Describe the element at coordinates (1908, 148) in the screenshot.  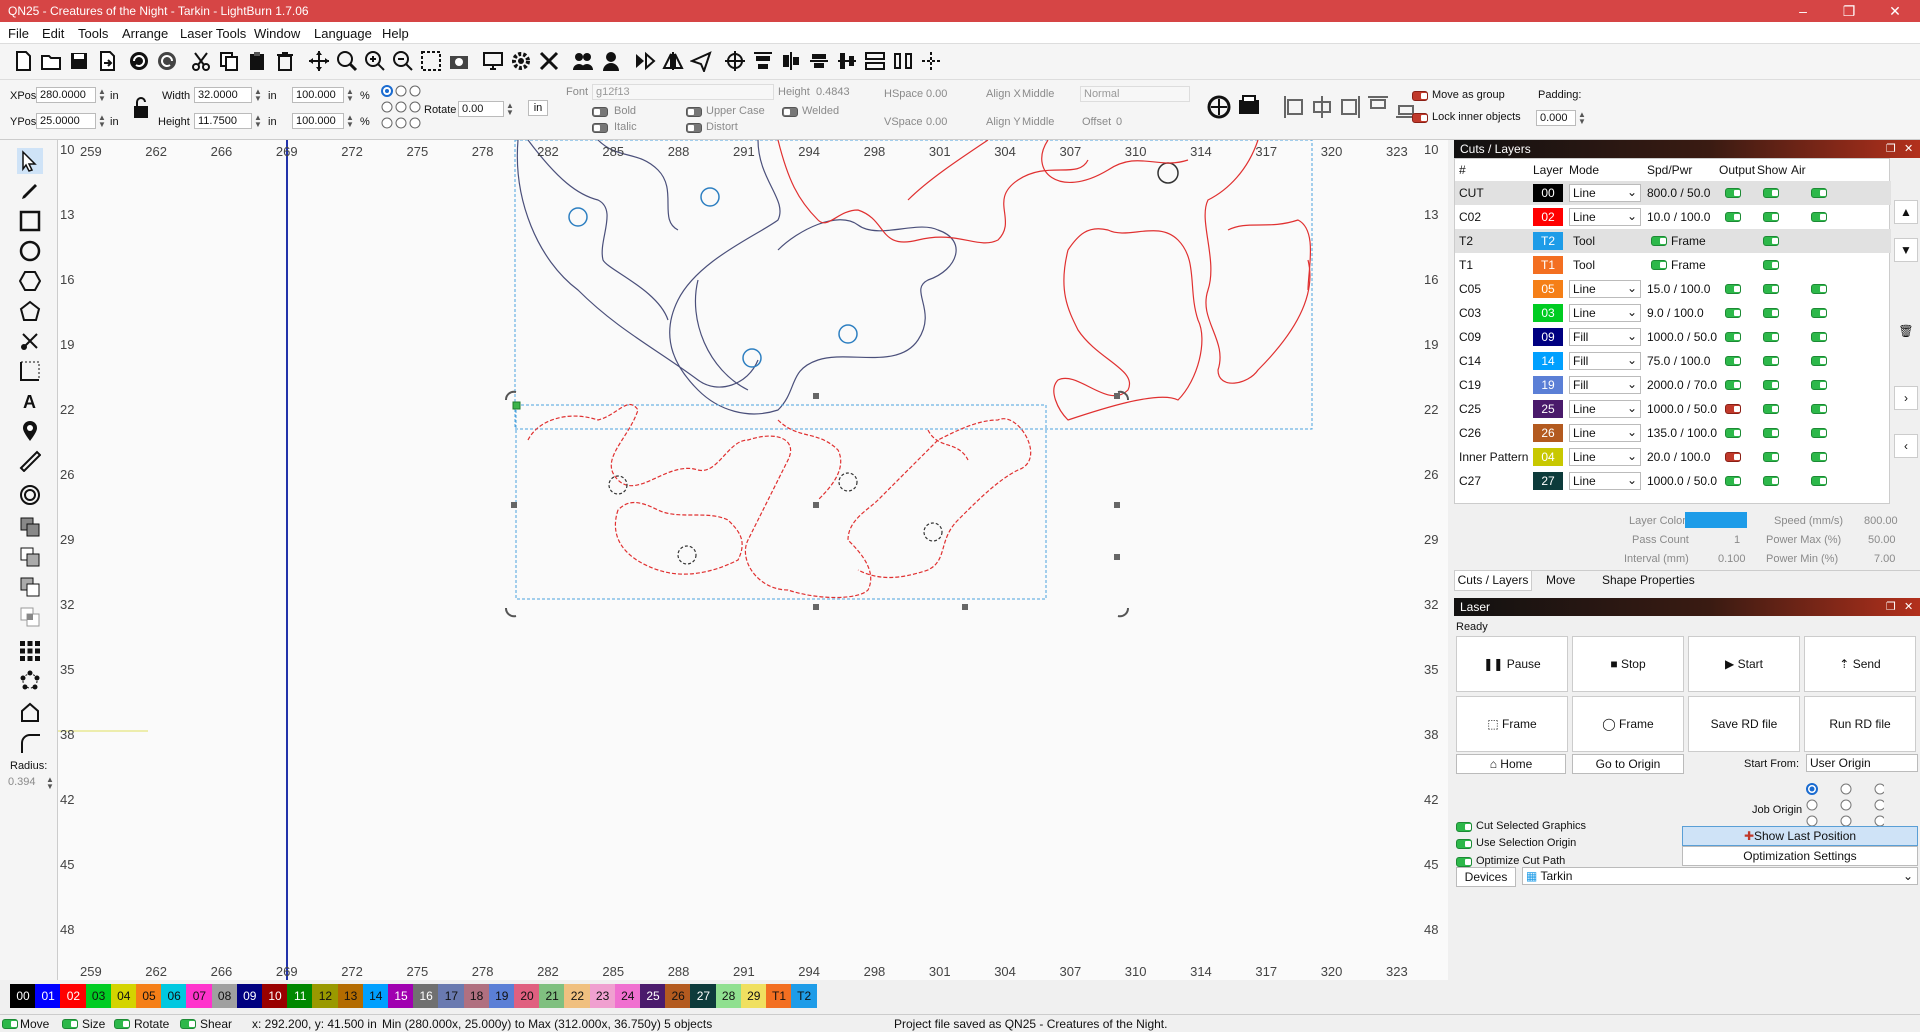
I see `panel-close-icon: ✕` at that location.